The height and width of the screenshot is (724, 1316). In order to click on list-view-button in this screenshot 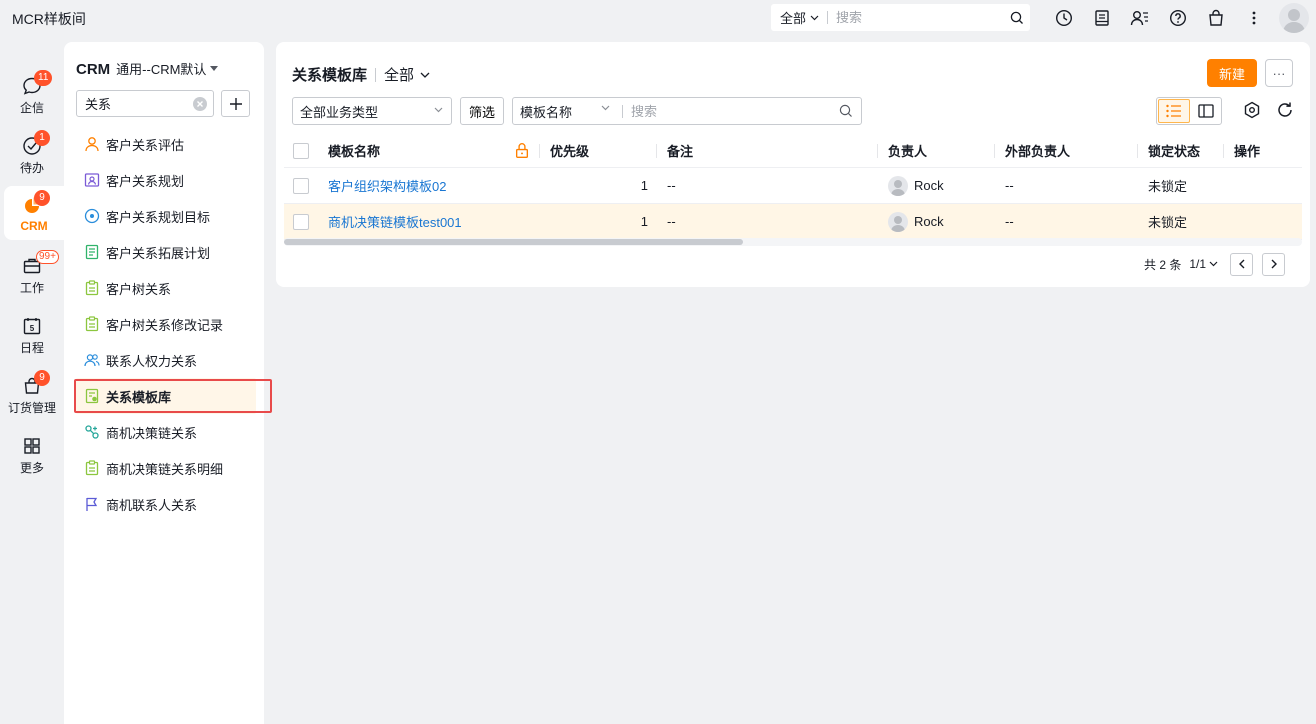, I will do `click(1174, 111)`.